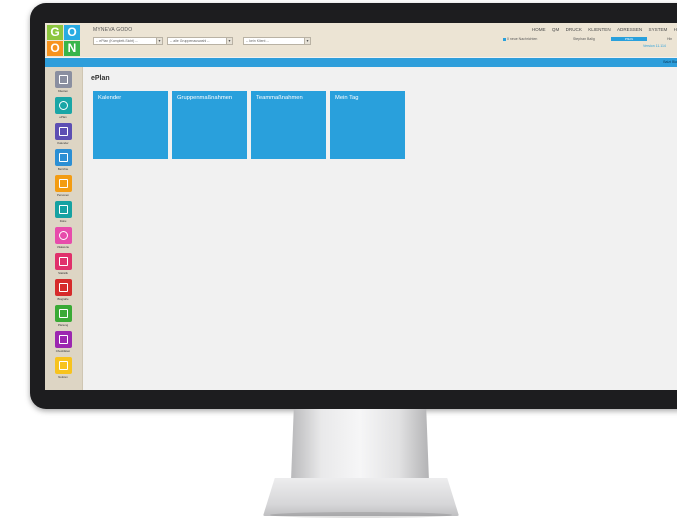 This screenshot has width=677, height=523. I want to click on nav-home: HOME, so click(539, 29).